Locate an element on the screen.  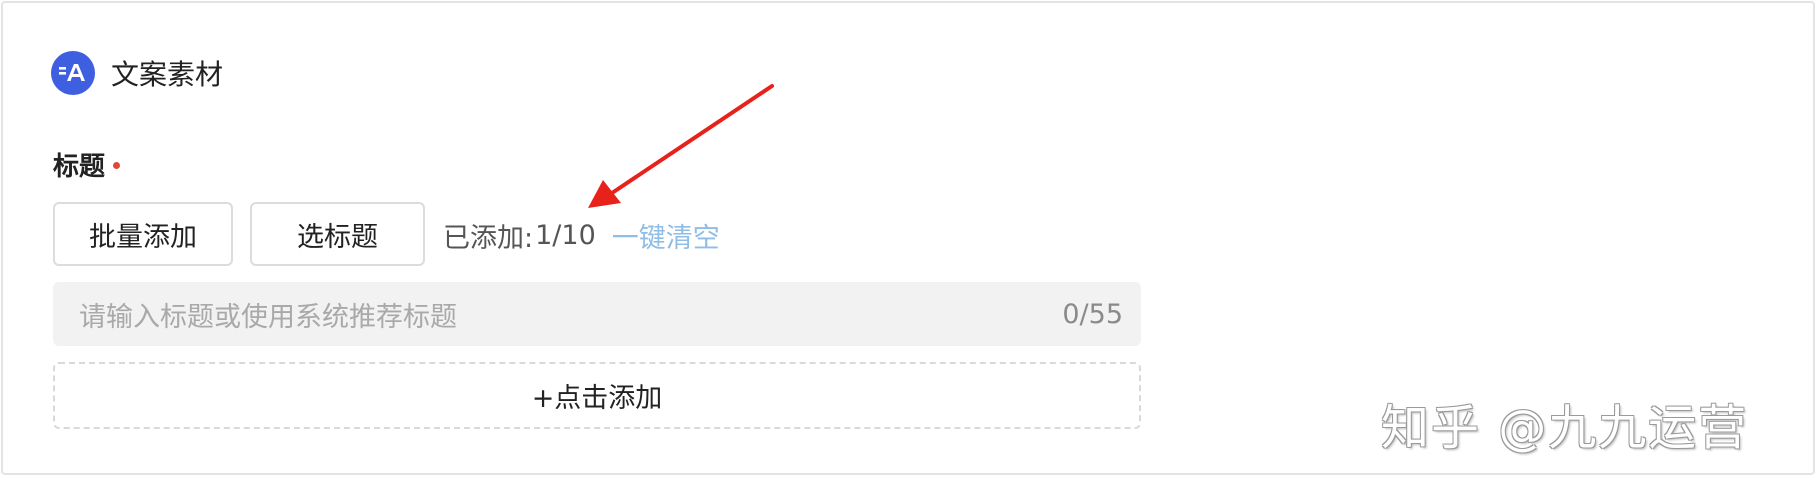
click-add-button: +点击添加 is located at coordinates (597, 395).